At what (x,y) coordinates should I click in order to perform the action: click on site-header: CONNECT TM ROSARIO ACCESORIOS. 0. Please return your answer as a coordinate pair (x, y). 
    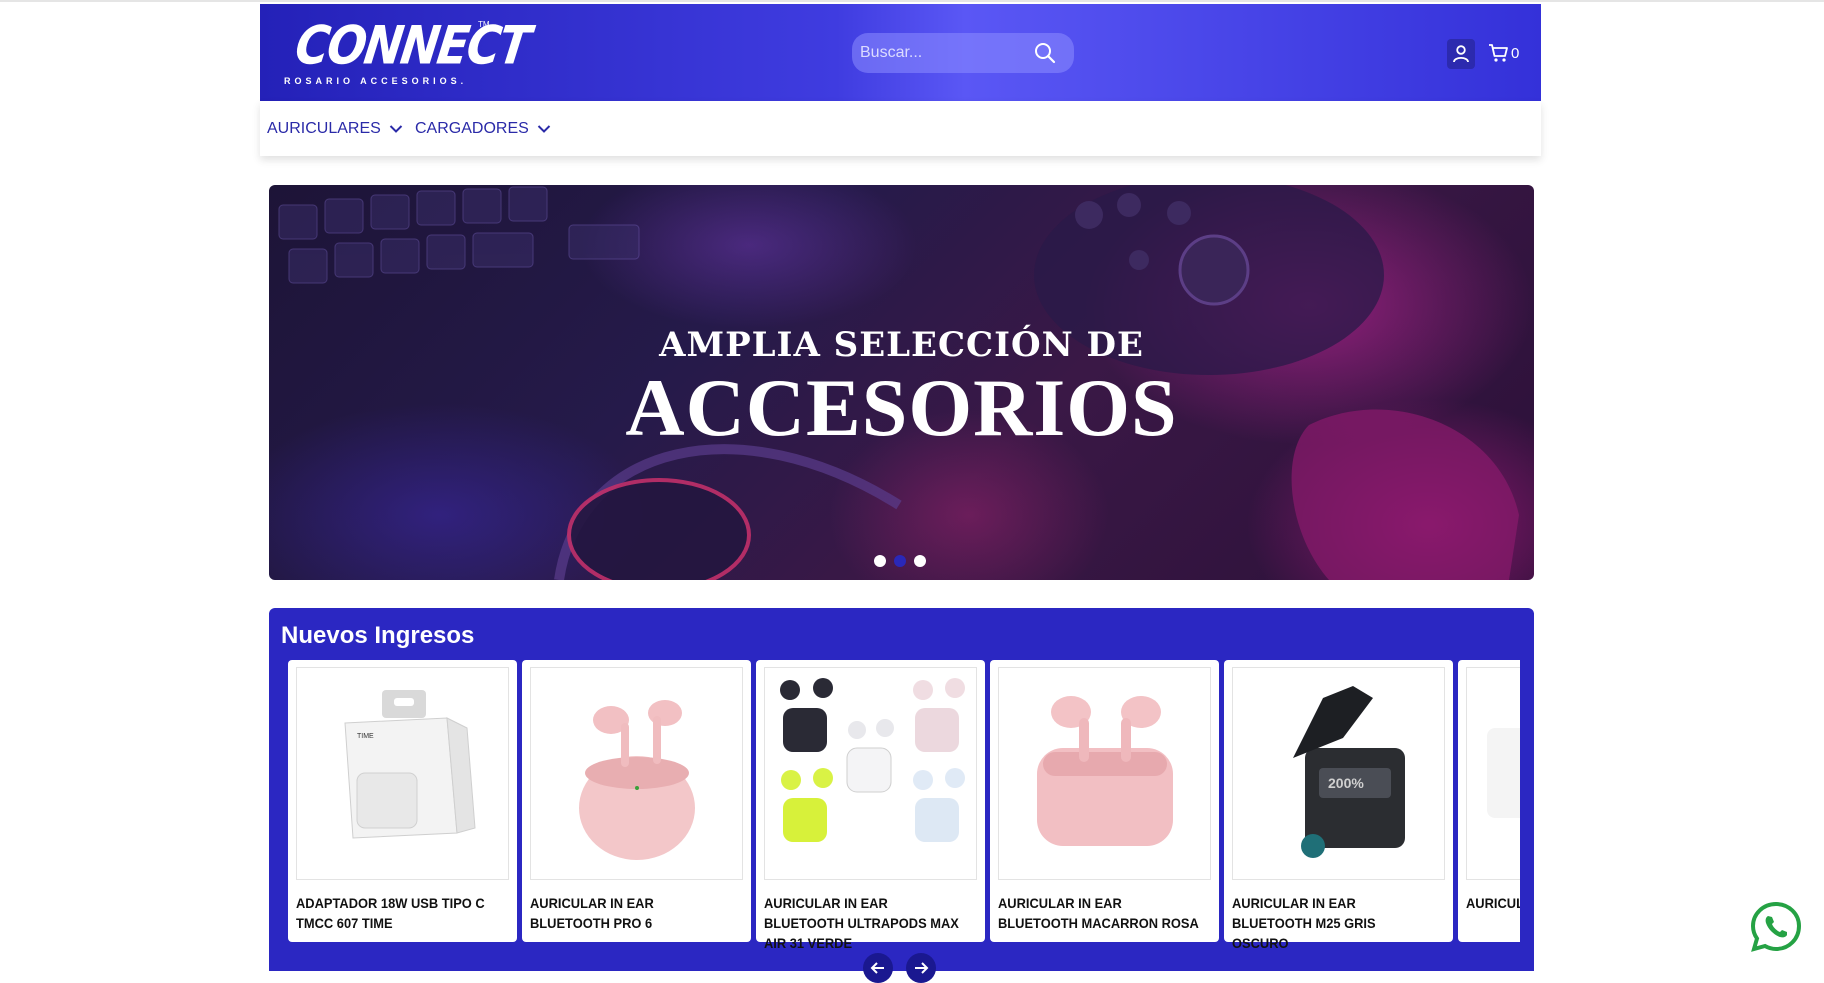
    Looking at the image, I should click on (900, 52).